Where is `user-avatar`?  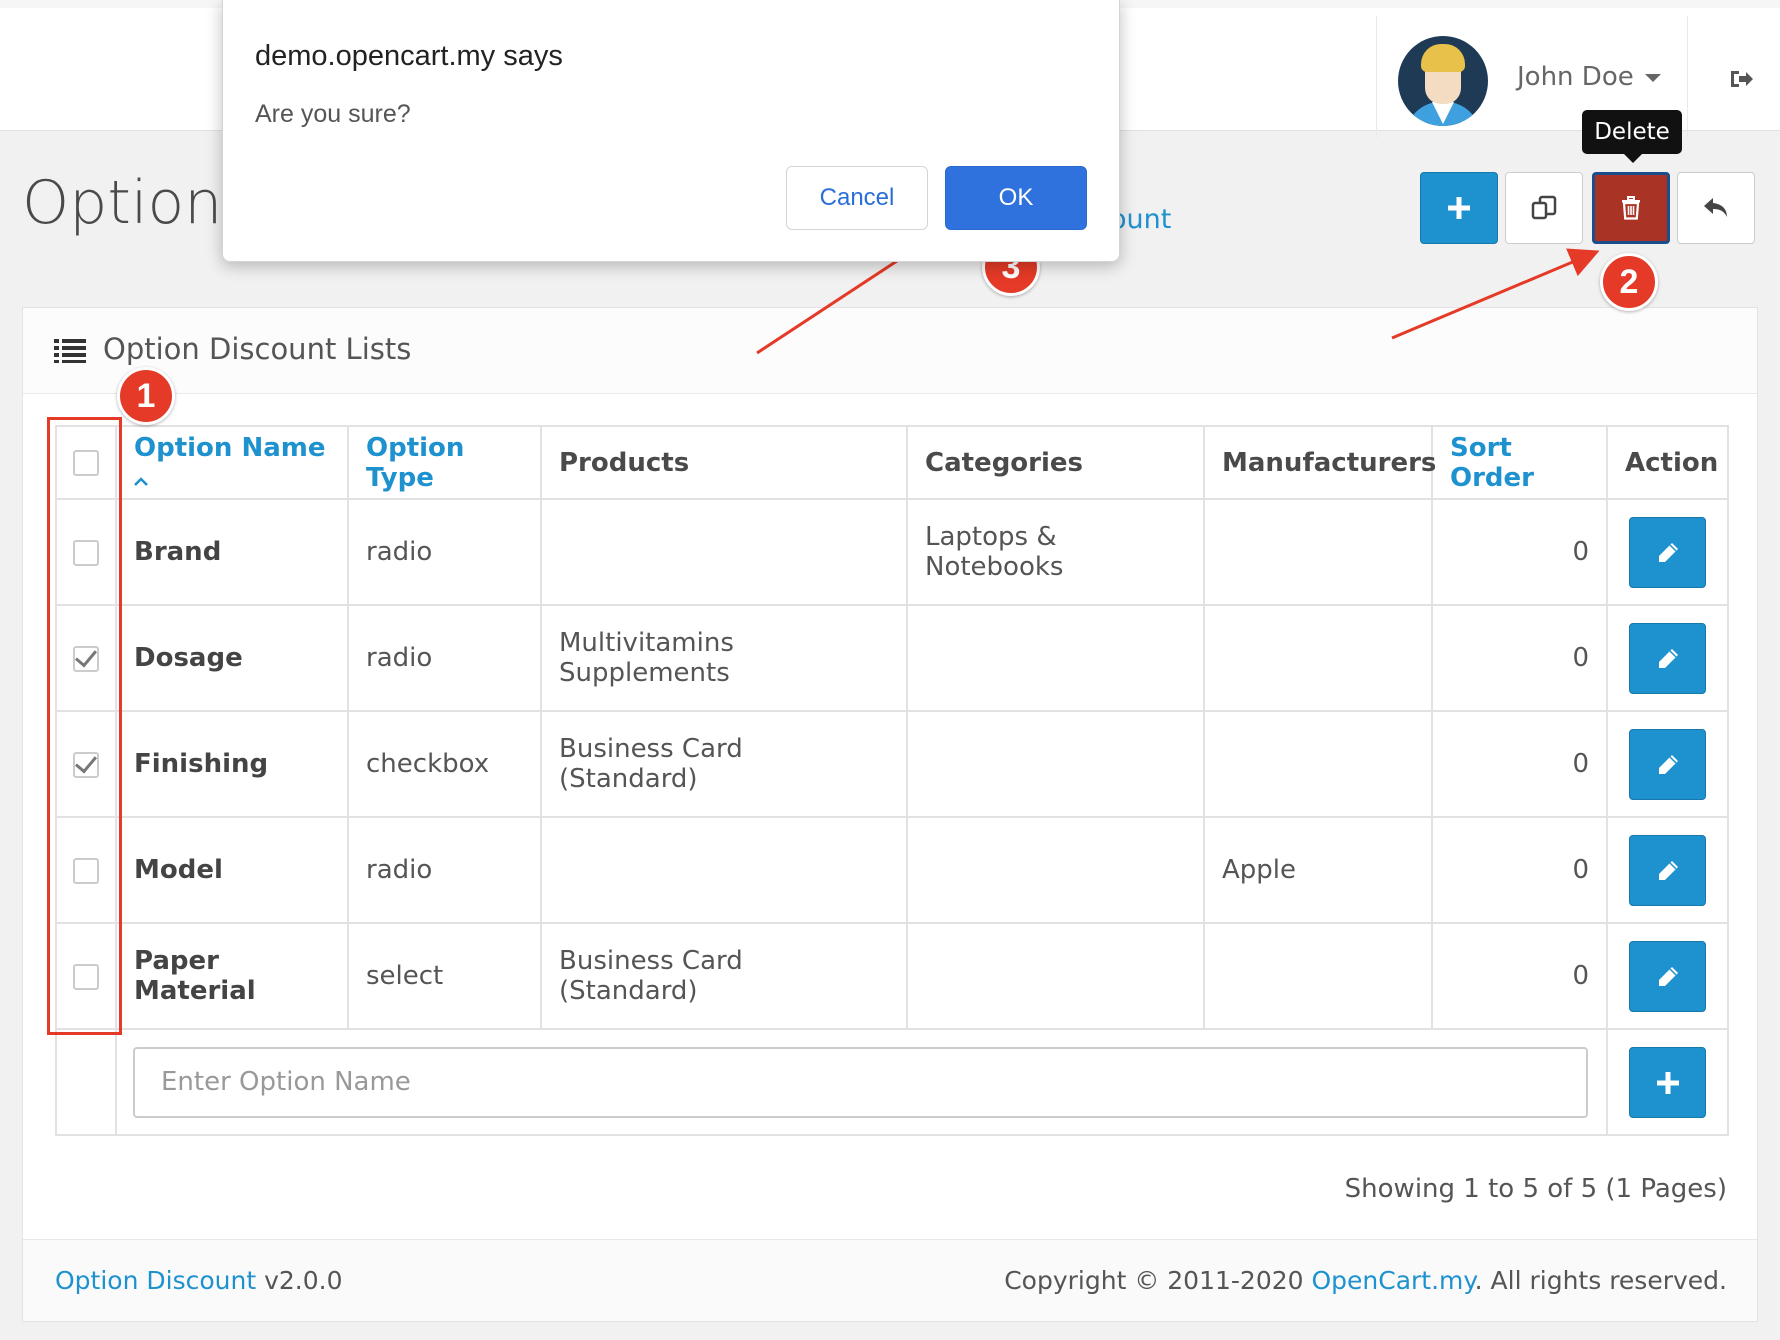 user-avatar is located at coordinates (1443, 81).